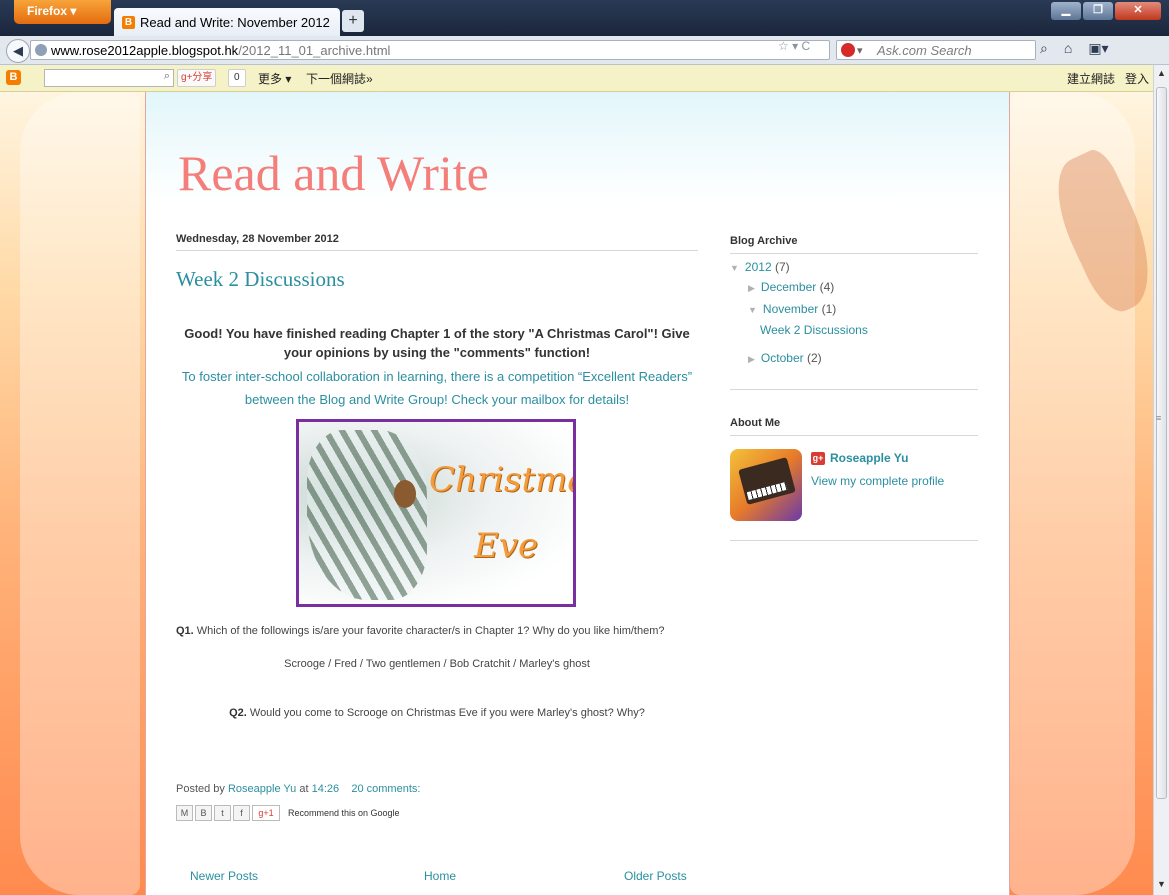 The width and height of the screenshot is (1169, 895). Describe the element at coordinates (128, 22) in the screenshot. I see `blogger-favicon-icon: B` at that location.